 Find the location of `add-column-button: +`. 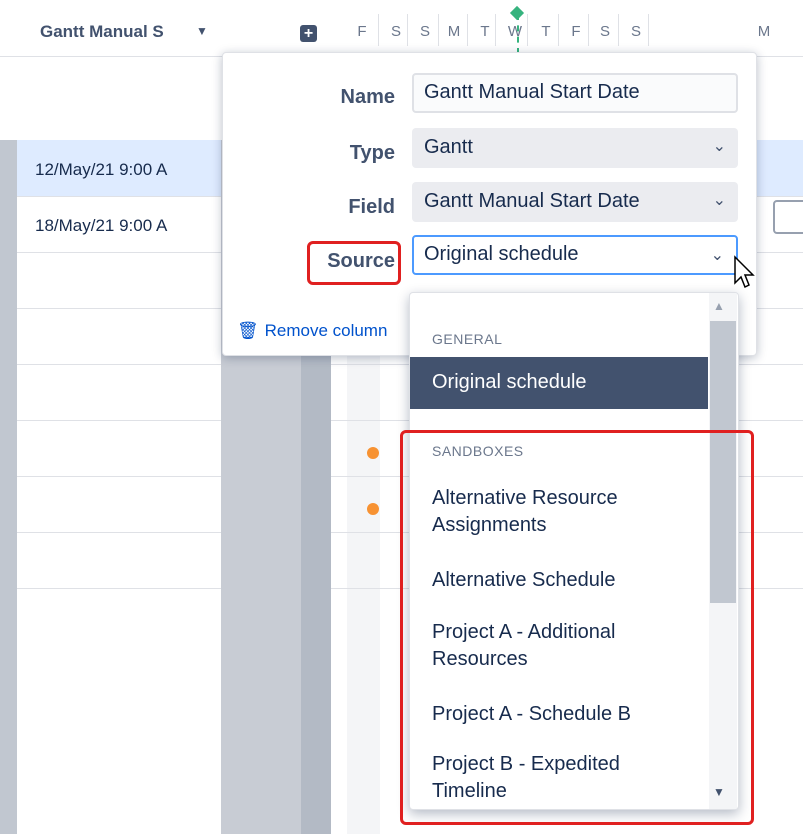

add-column-button: + is located at coordinates (308, 33).